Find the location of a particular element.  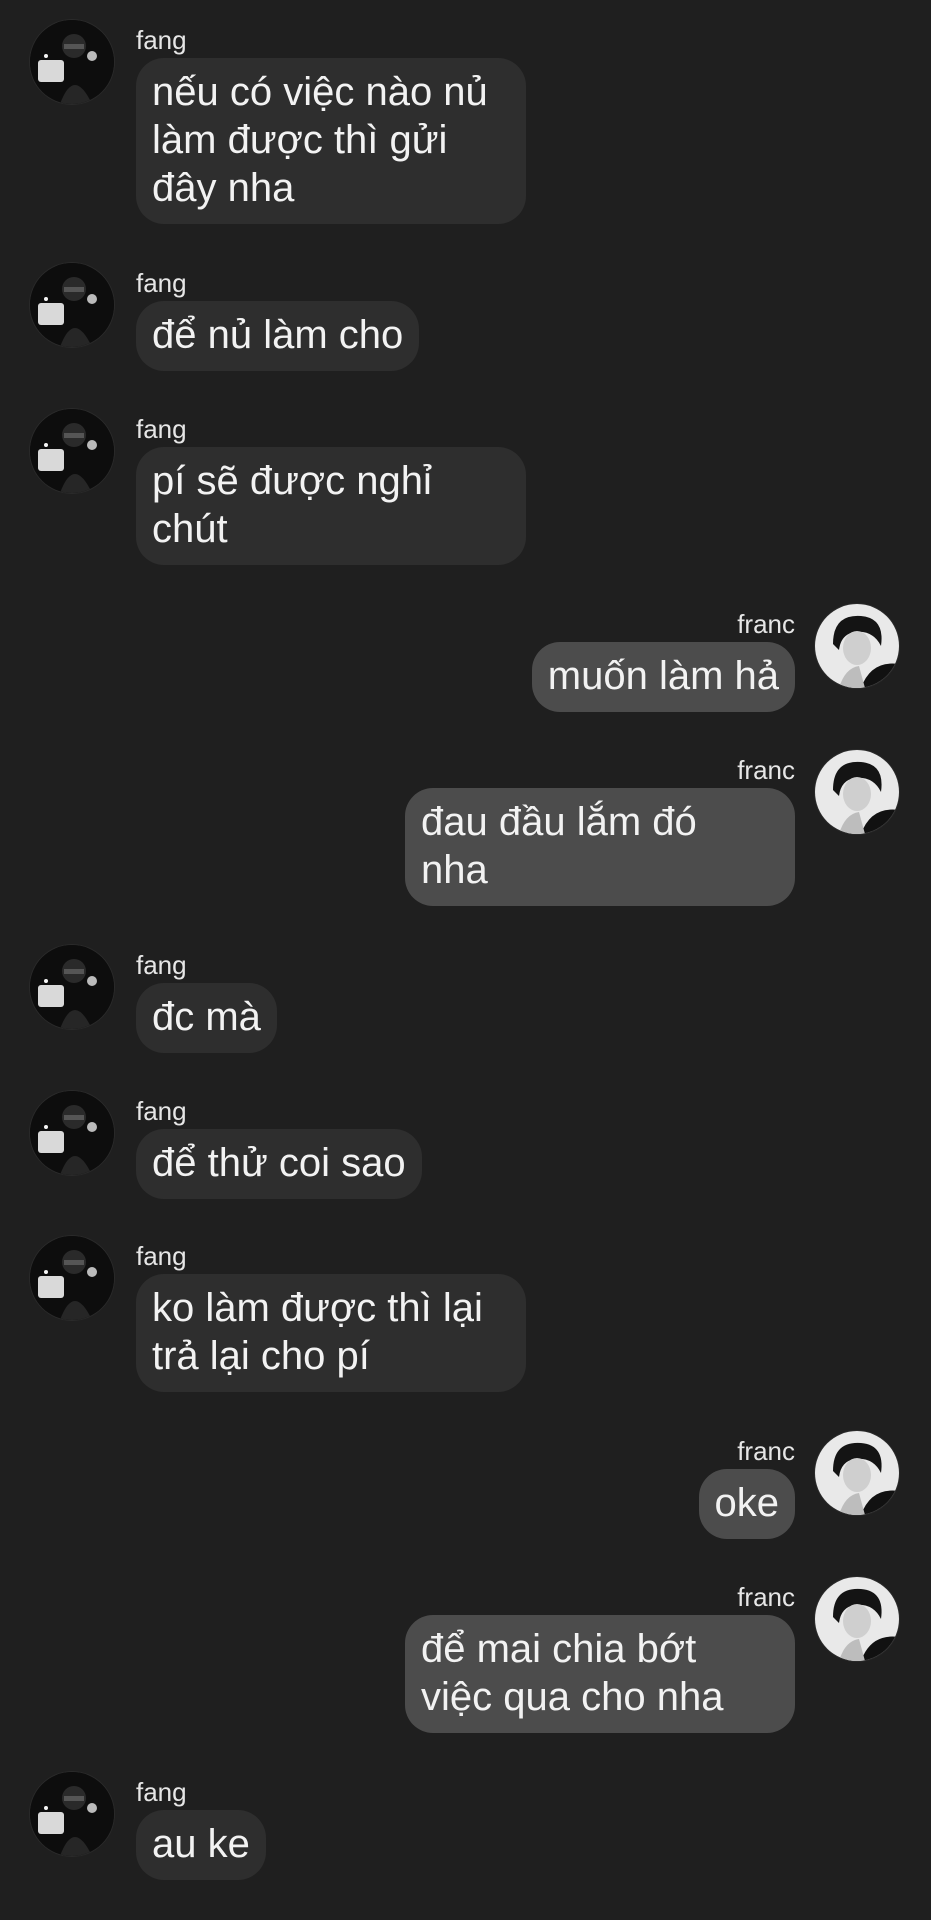

message-text: để nủ làm cho is located at coordinates (278, 335).